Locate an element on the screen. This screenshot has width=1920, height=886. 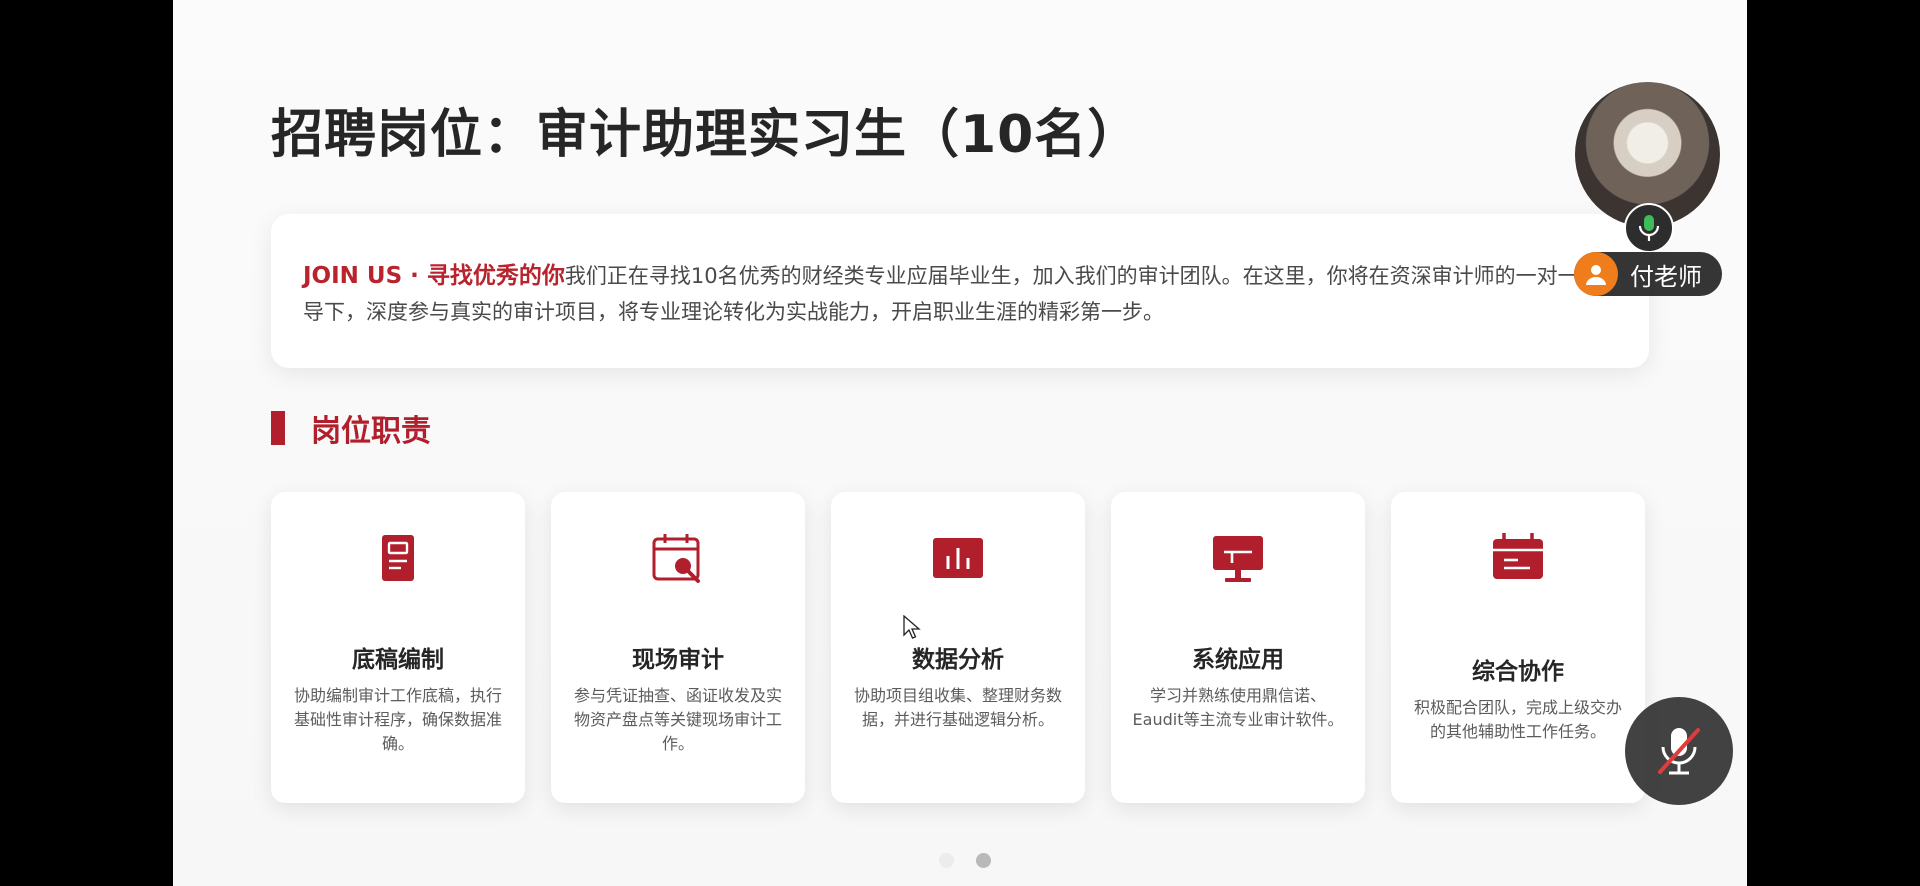
intro-accent: JOIN US · 寻找优秀的你 is located at coordinates (434, 276).